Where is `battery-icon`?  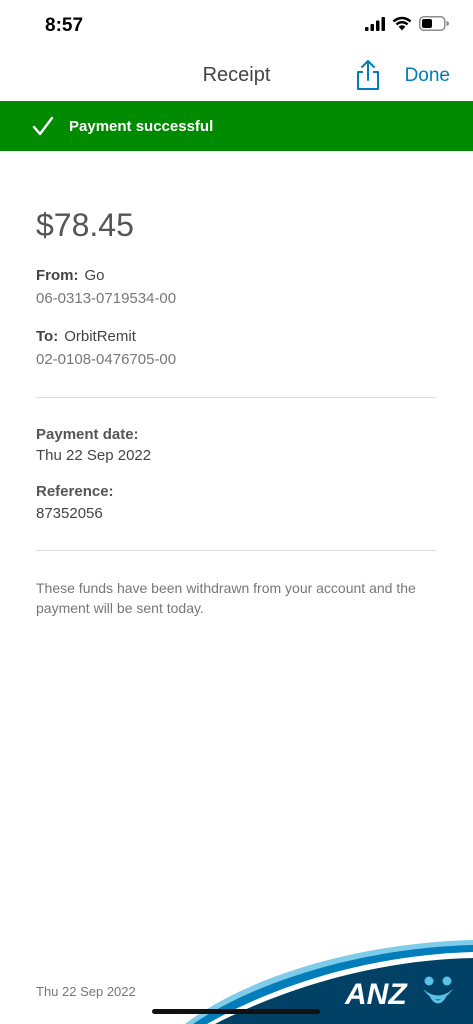
battery-icon is located at coordinates (434, 23).